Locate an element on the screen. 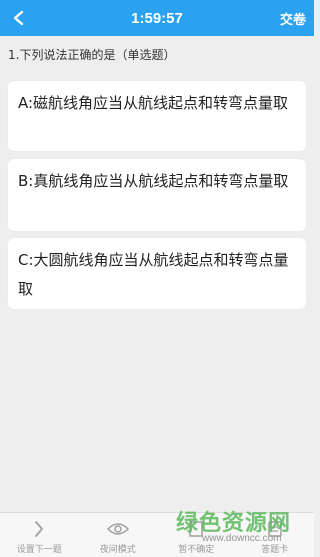  countdown-timer: 1:59:57 is located at coordinates (157, 18).